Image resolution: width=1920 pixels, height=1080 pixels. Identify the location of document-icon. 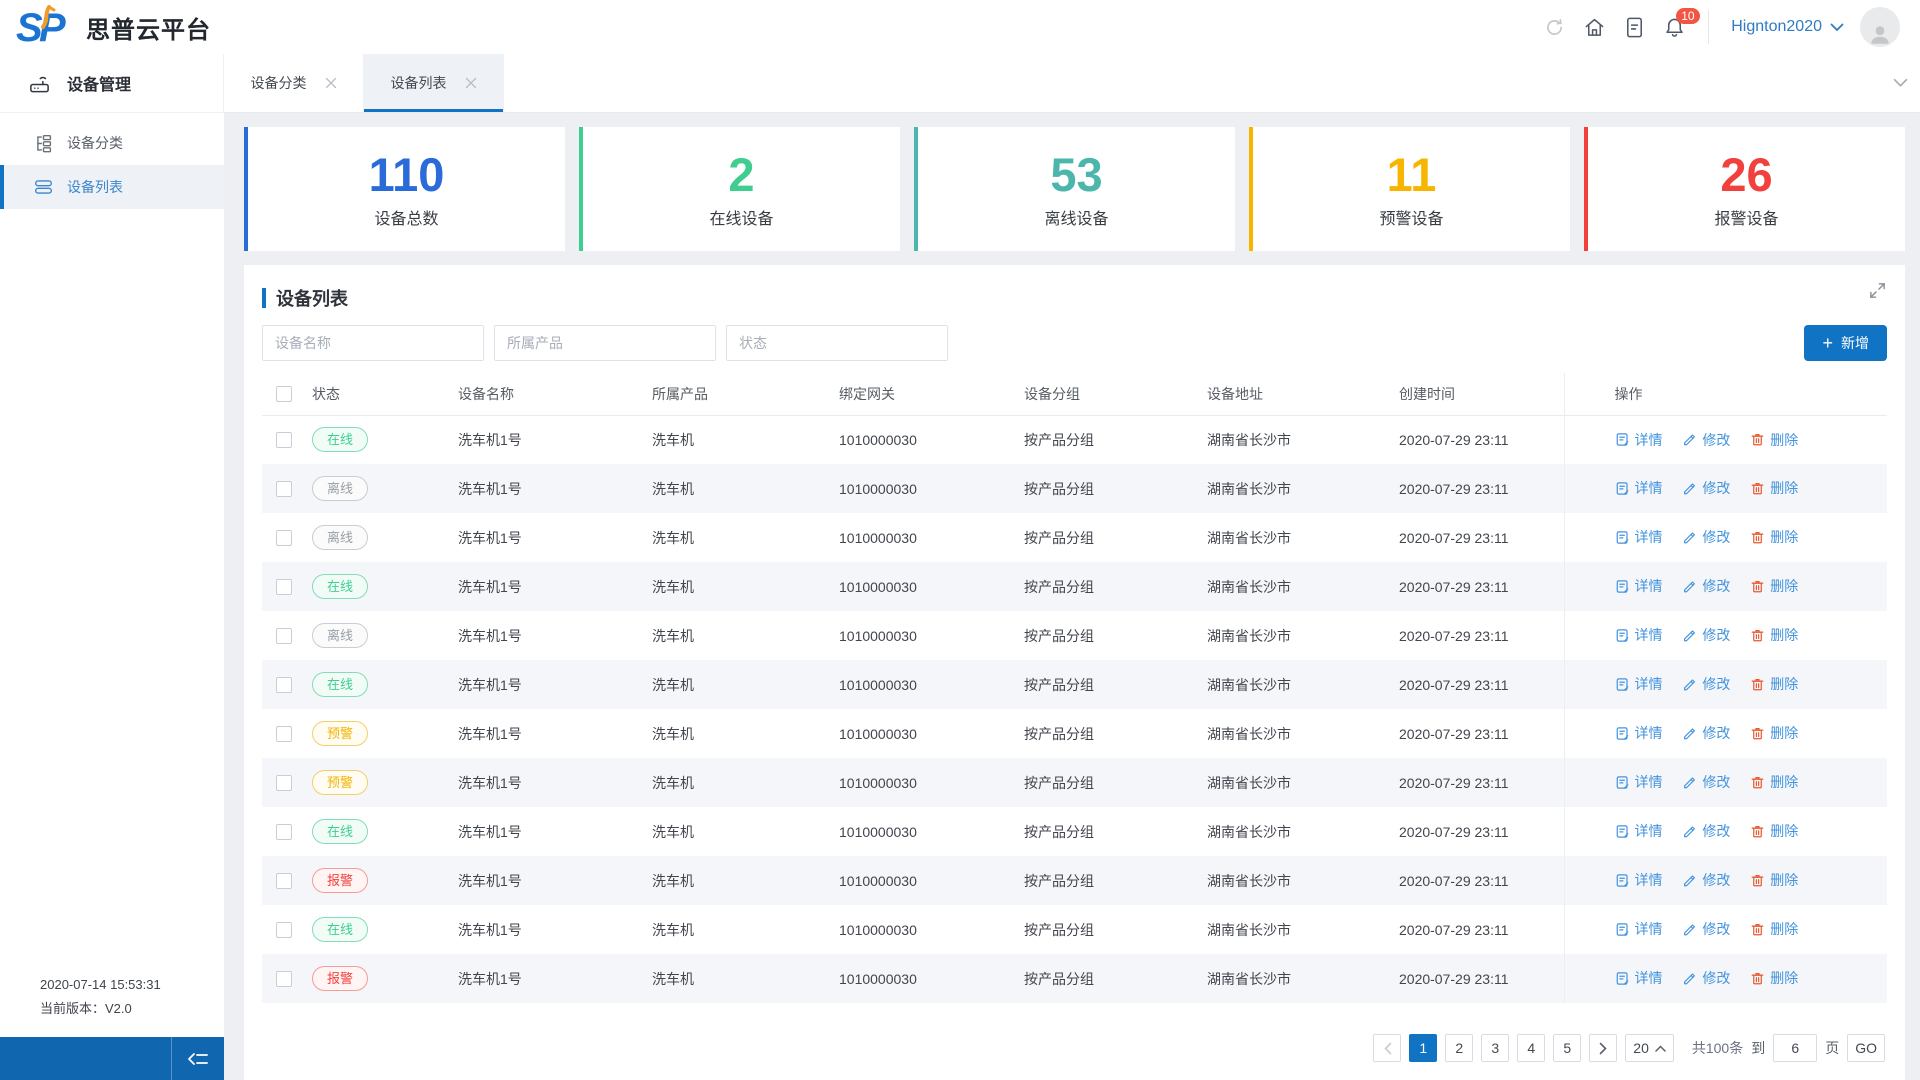
(1634, 27).